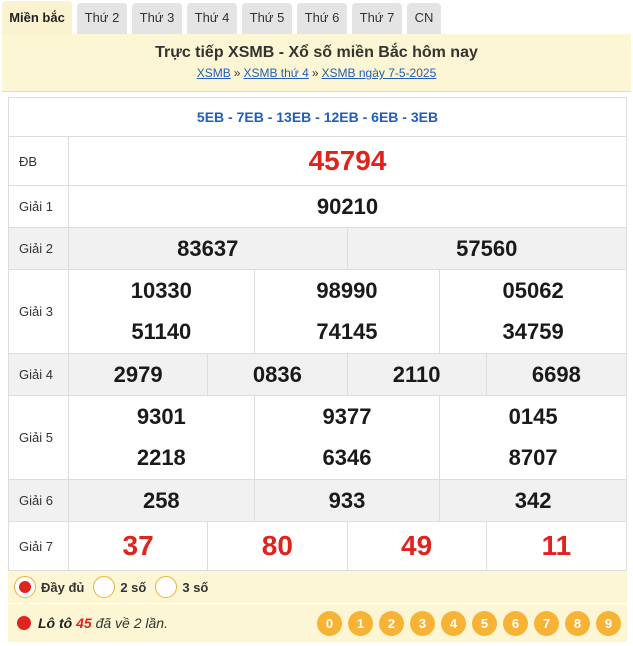 The width and height of the screenshot is (633, 646). What do you see at coordinates (25, 587) in the screenshot?
I see `radio-checked-icon` at bounding box center [25, 587].